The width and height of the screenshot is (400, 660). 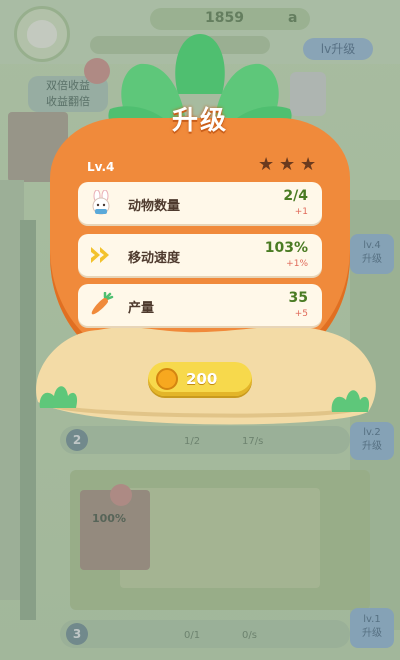 What do you see at coordinates (301, 212) in the screenshot?
I see `stat-delta: +1` at bounding box center [301, 212].